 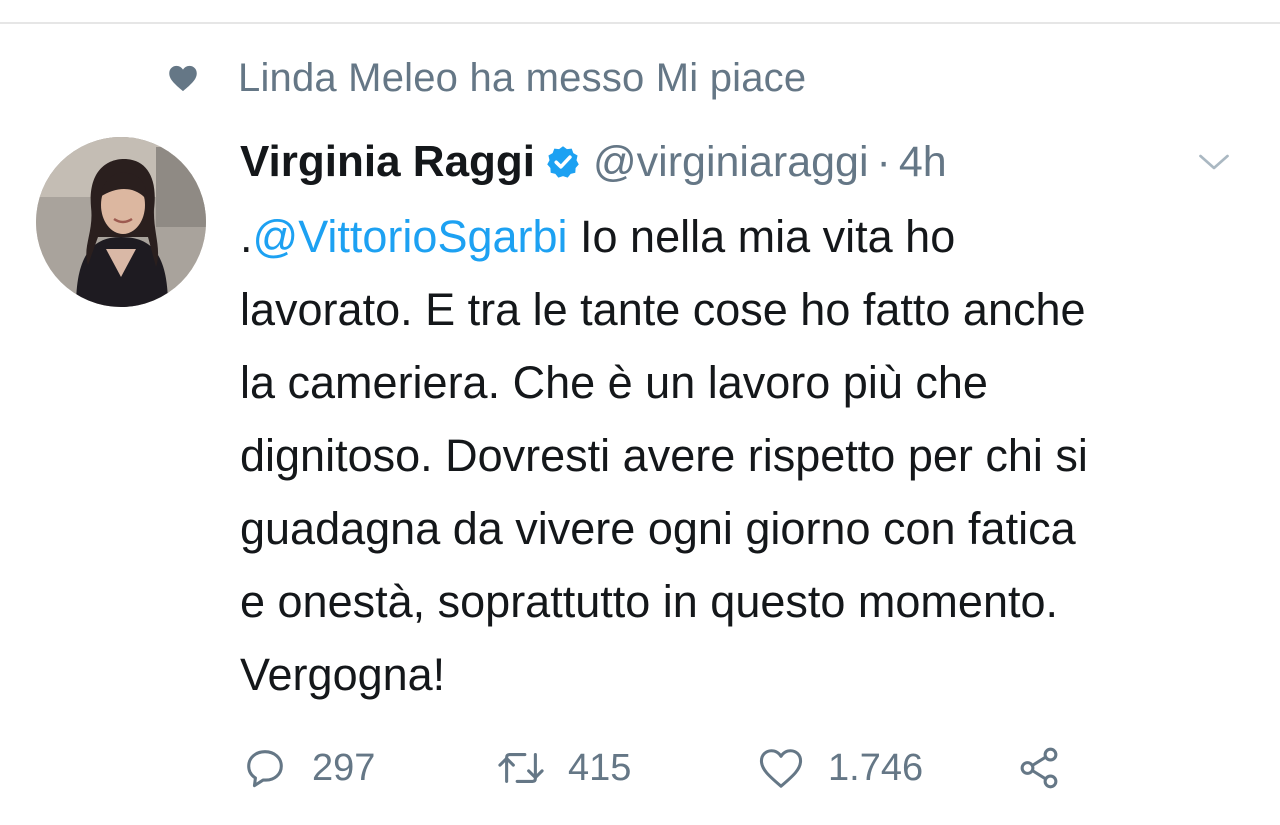 I want to click on verified-badge-icon, so click(x=563, y=162).